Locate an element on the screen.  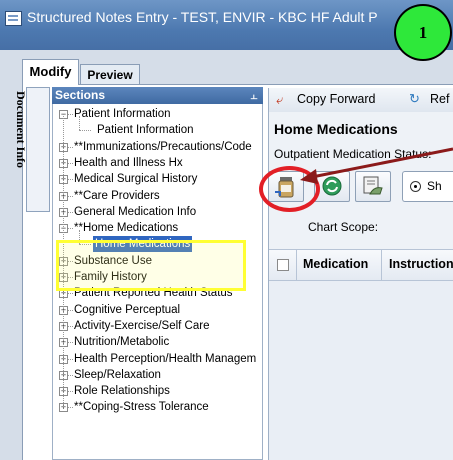
document-hand-icon is located at coordinates (373, 185).